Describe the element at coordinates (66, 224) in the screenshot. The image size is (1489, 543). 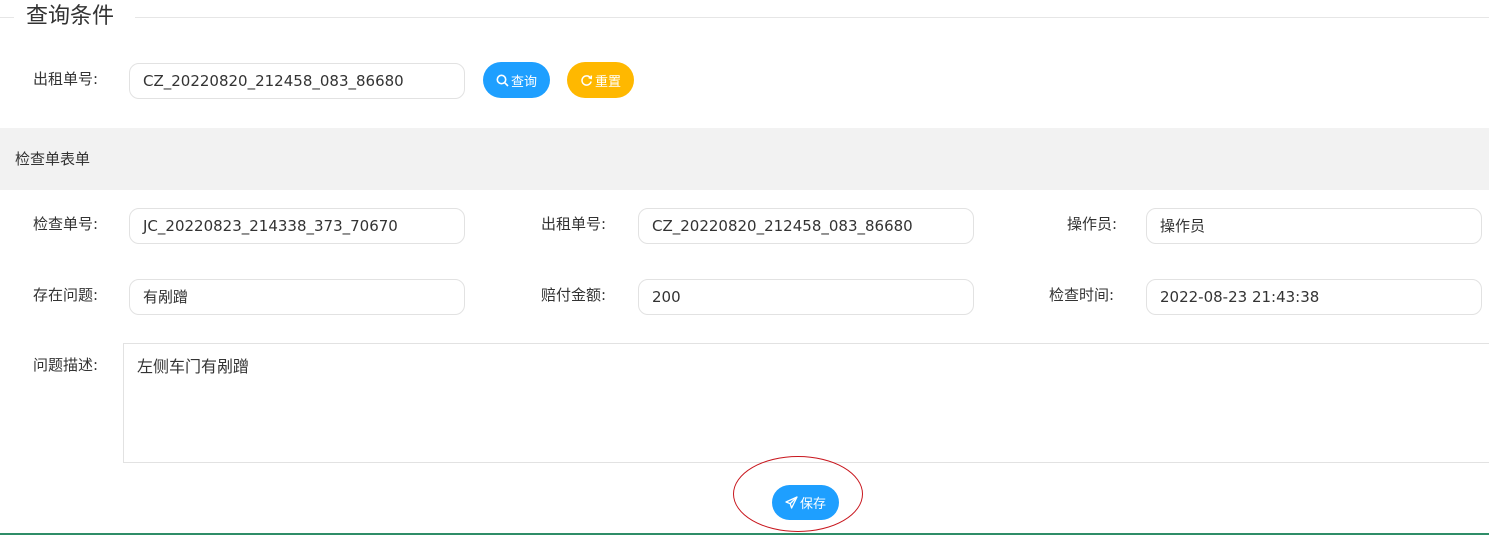
I see `inspection-no-label: 检查单号:` at that location.